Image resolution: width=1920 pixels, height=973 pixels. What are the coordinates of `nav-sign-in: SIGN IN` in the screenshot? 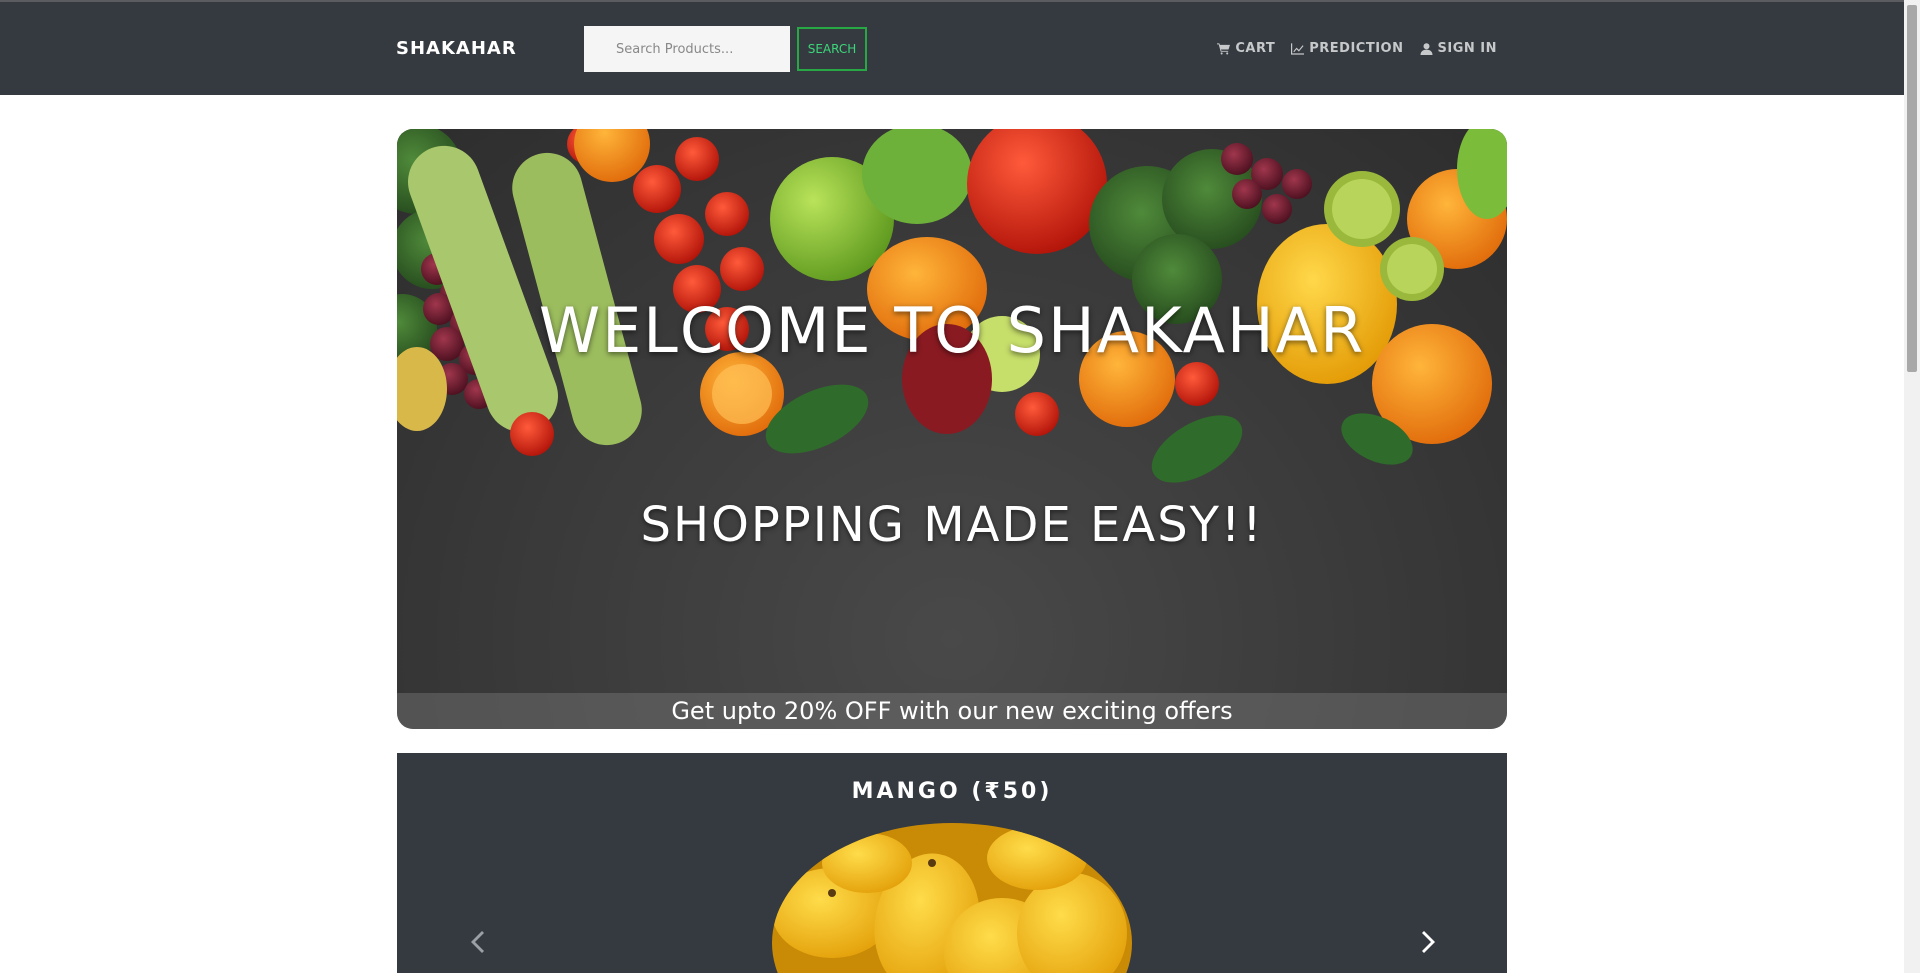 It's located at (1459, 48).